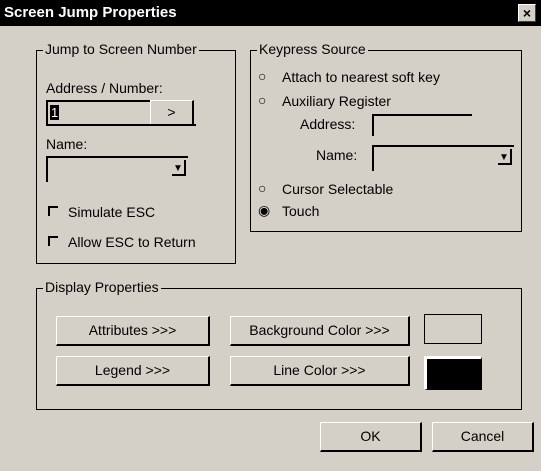 This screenshot has width=541, height=471. What do you see at coordinates (443, 158) in the screenshot?
I see `aux-name-dropdown: ▼` at bounding box center [443, 158].